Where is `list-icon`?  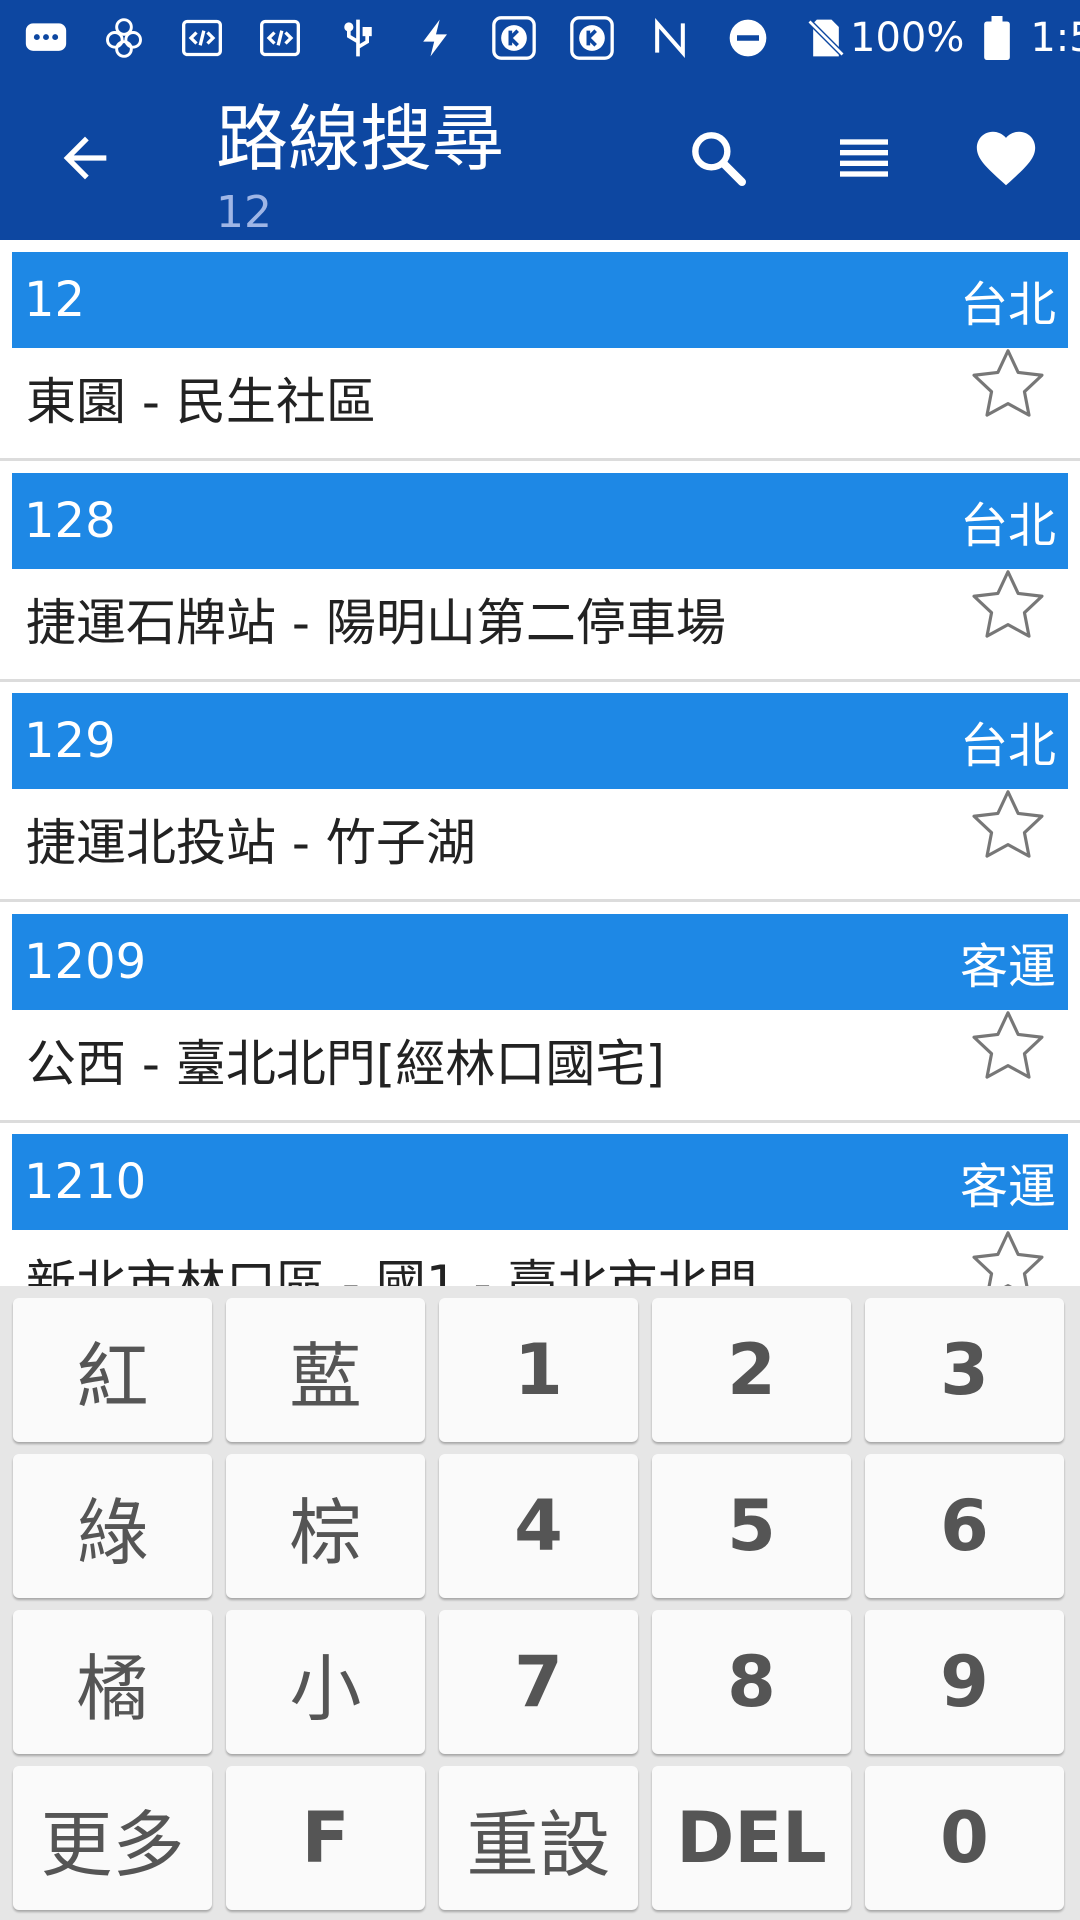
list-icon is located at coordinates (864, 158).